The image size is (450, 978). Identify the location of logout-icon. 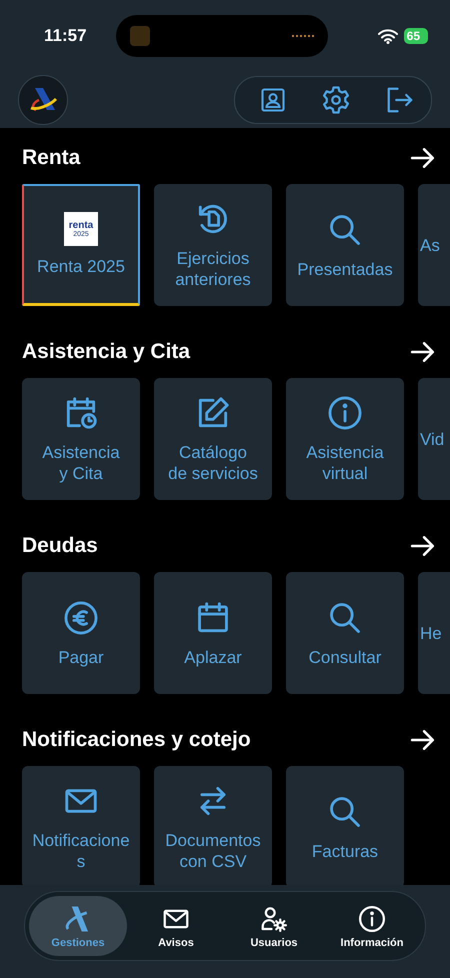
(400, 100).